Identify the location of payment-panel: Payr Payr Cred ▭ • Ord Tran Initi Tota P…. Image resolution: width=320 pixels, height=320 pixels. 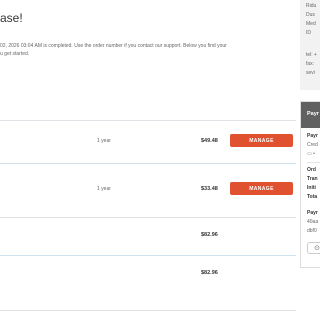
(310, 184).